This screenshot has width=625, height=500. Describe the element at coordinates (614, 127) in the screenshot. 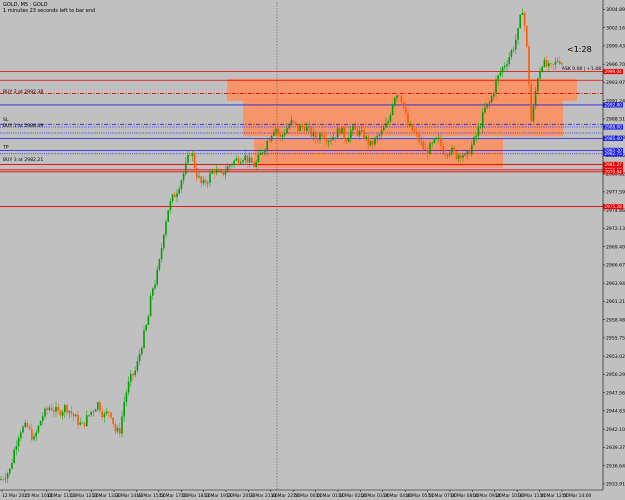

I see `price-badge-label: 2988.00` at that location.